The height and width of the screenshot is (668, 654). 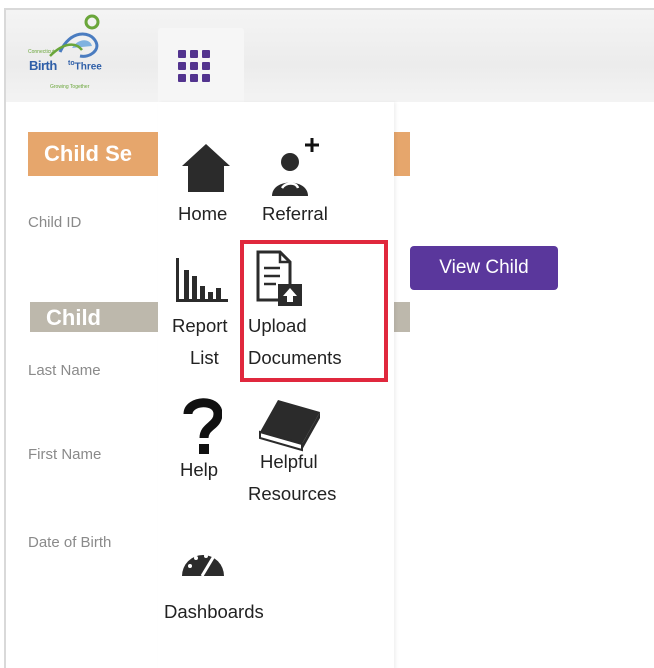 What do you see at coordinates (314, 311) in the screenshot?
I see `upload-documents-highlight` at bounding box center [314, 311].